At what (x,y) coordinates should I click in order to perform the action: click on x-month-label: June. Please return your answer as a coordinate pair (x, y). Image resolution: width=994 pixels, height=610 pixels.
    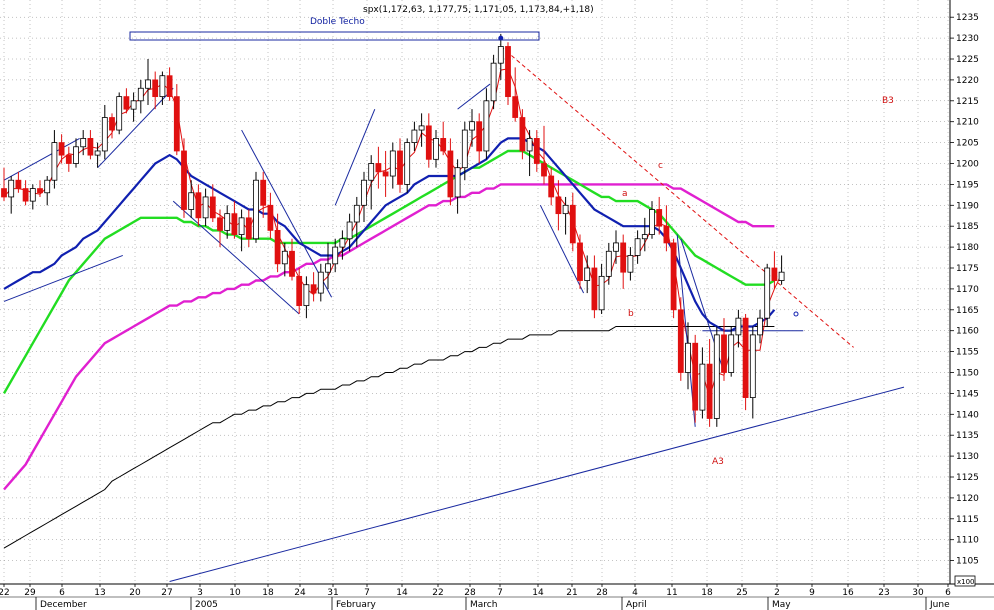
    Looking at the image, I should click on (939, 605).